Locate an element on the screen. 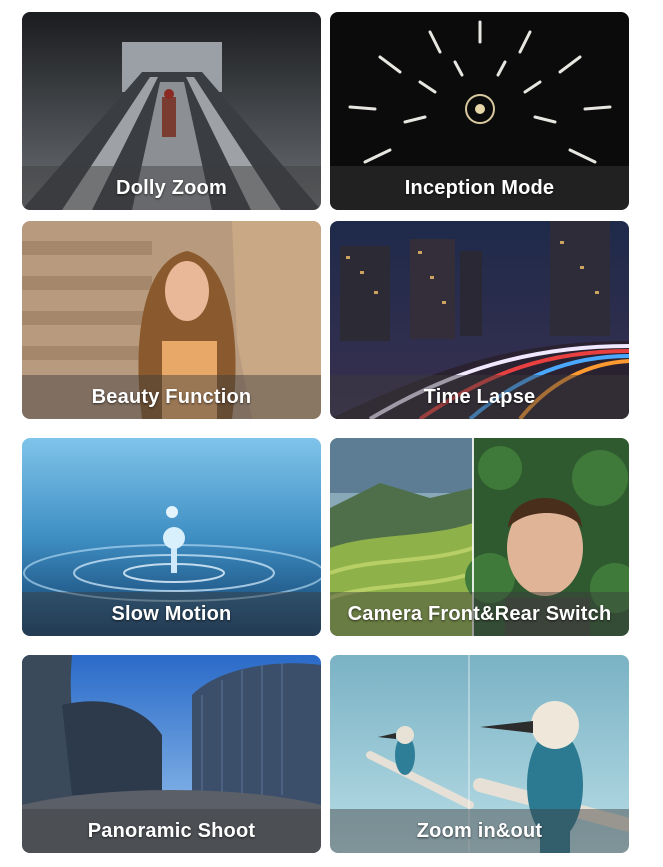 This screenshot has height=867, width=663. tile-label: Inception Mode is located at coordinates (479, 188).